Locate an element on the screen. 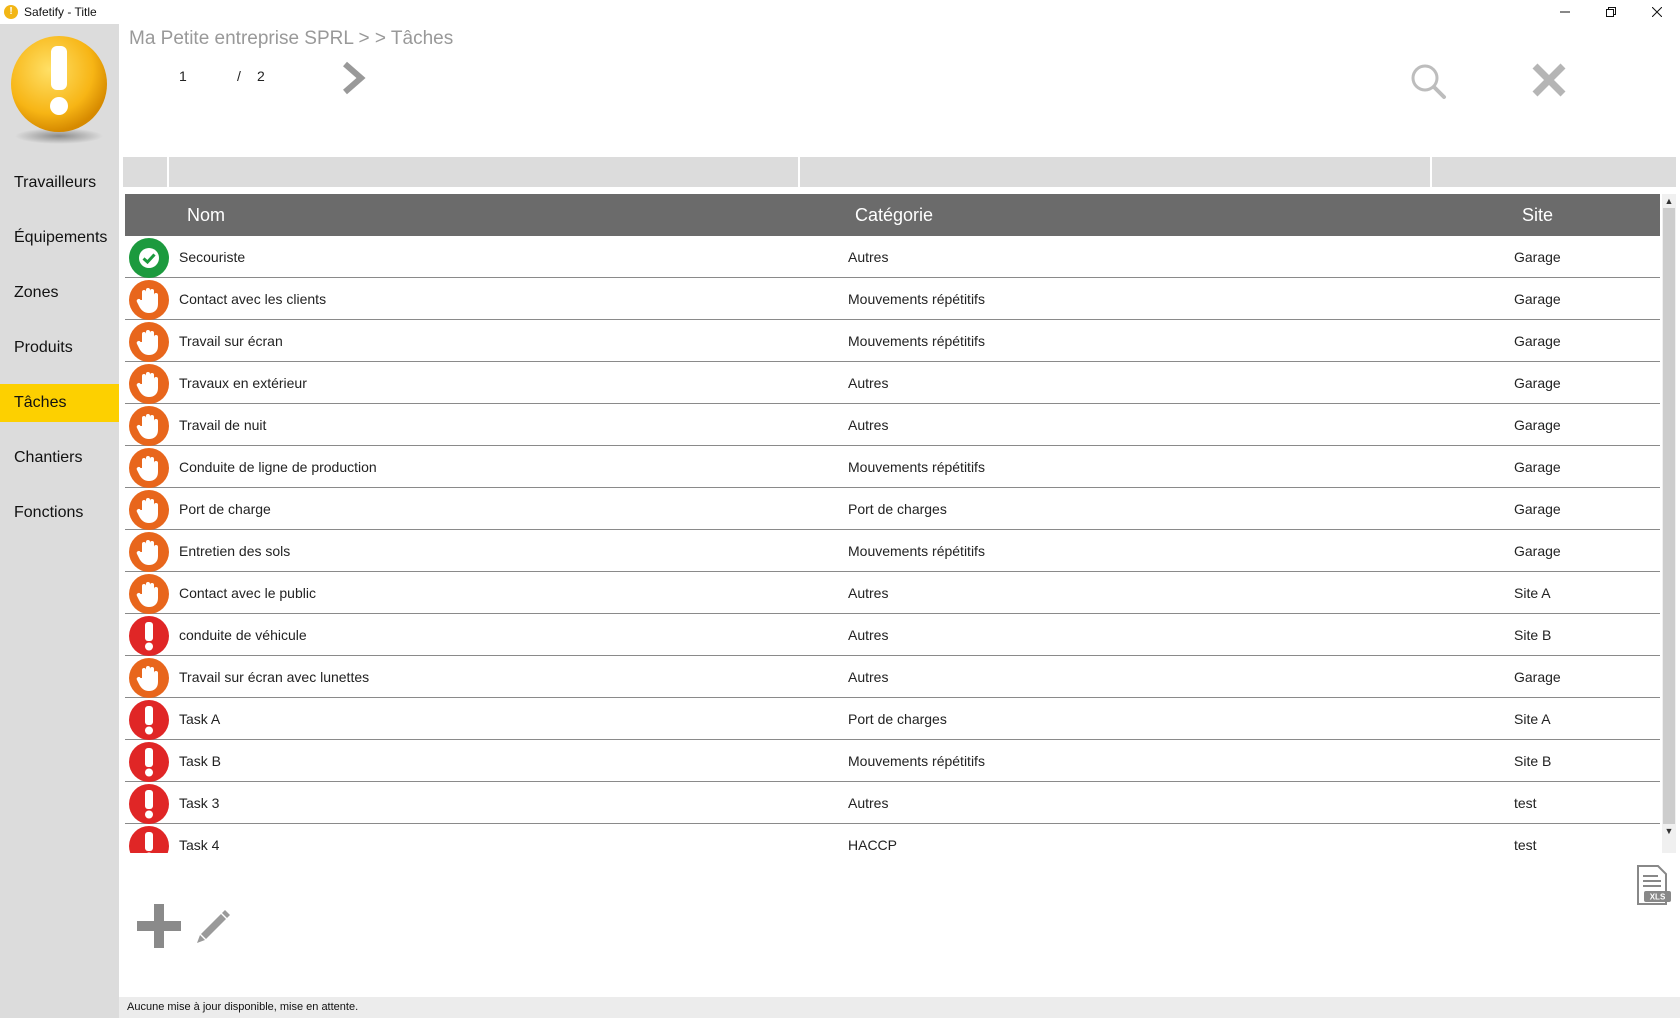  cell-nom: Contact avec le public is located at coordinates (247, 593).